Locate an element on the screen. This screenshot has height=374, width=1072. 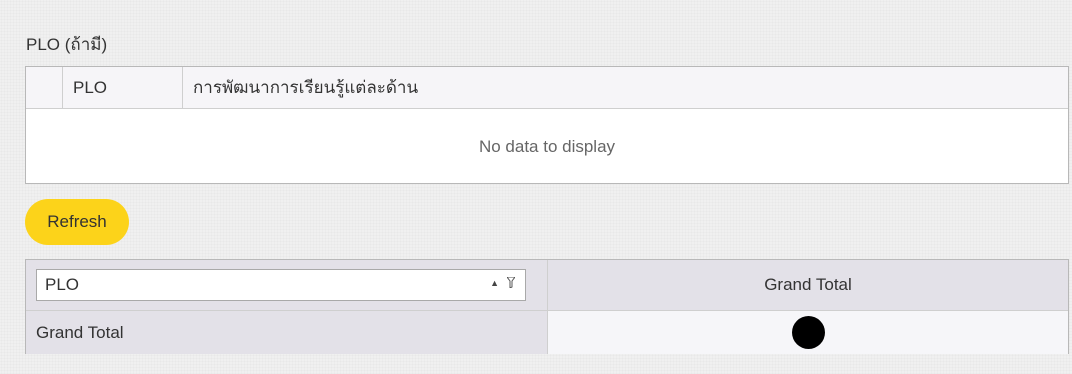
row-grand-total-header: Grand Total is located at coordinates (287, 332).